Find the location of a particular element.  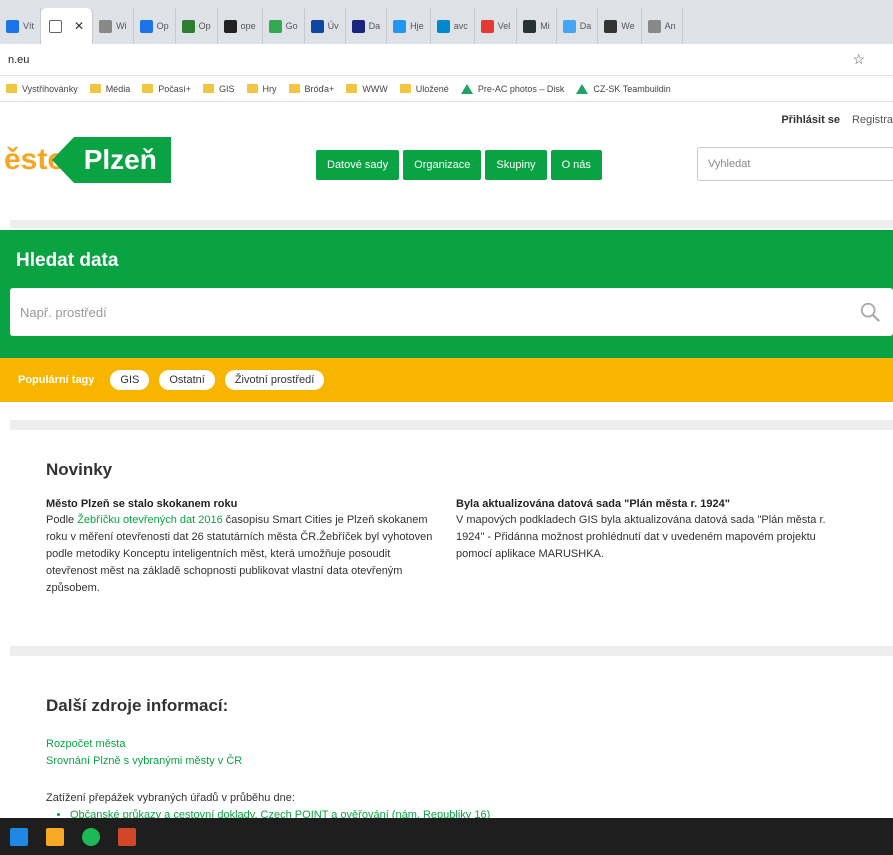

tab-label: An is located at coordinates (670, 26).